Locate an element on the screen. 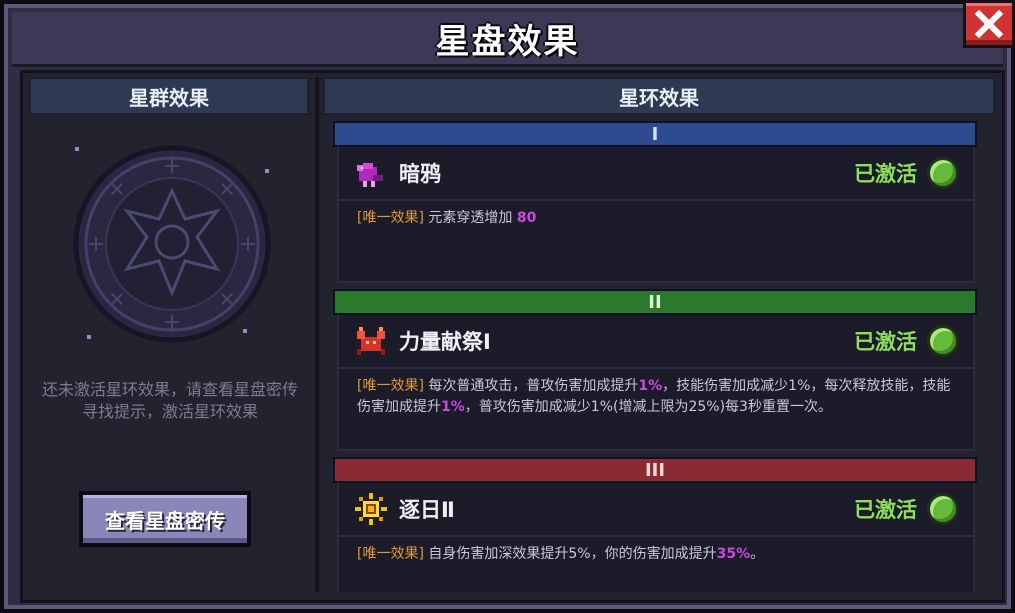 The image size is (1015, 613). effect-name: 力量献祭Ⅰ is located at coordinates (445, 342).